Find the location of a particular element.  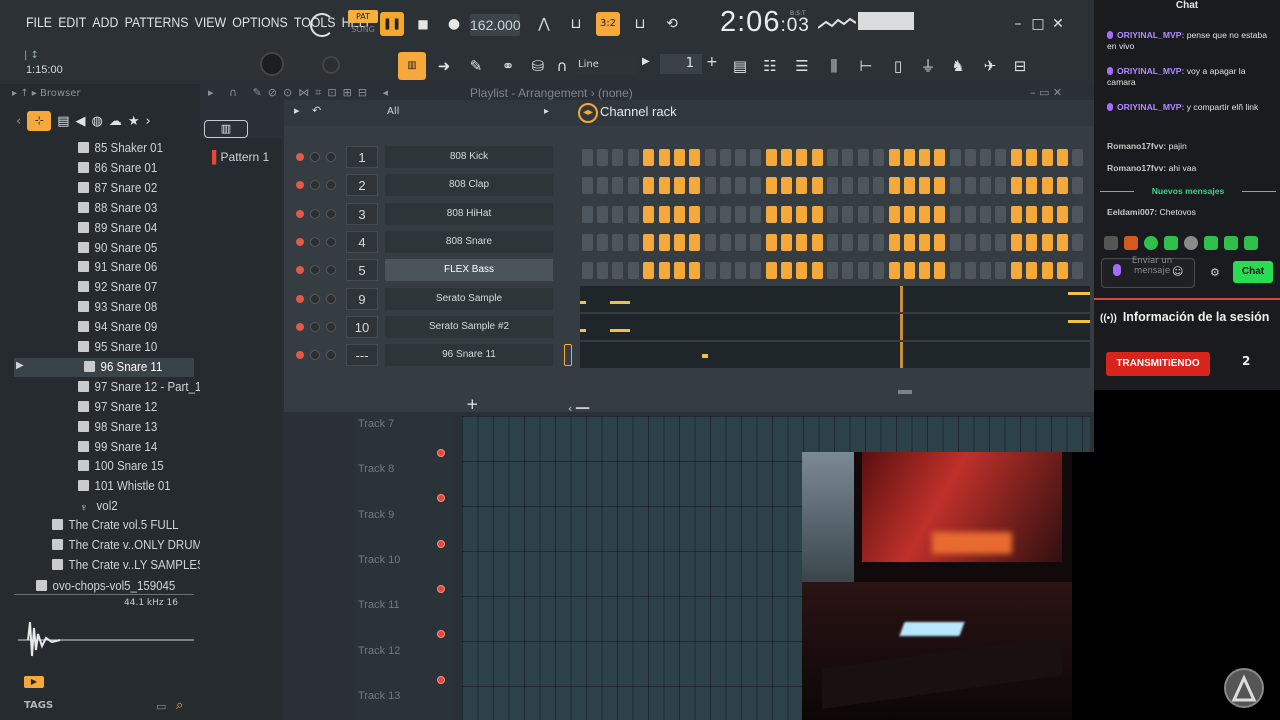

menu-edit: EDIT is located at coordinates (72, 22).